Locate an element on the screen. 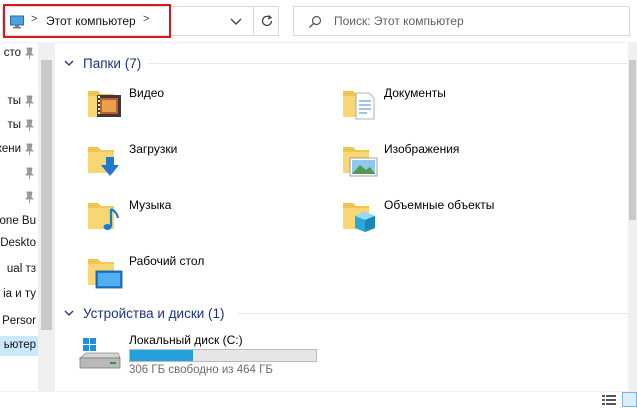 This screenshot has height=408, width=637. address-divider is located at coordinates (253, 21).